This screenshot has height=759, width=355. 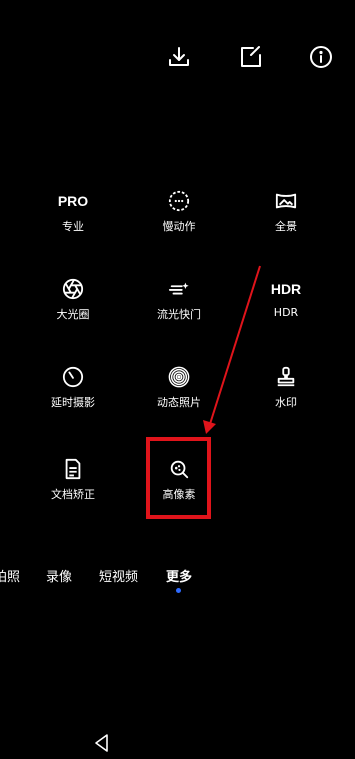 I want to click on moving-picture-icon, so click(x=179, y=377).